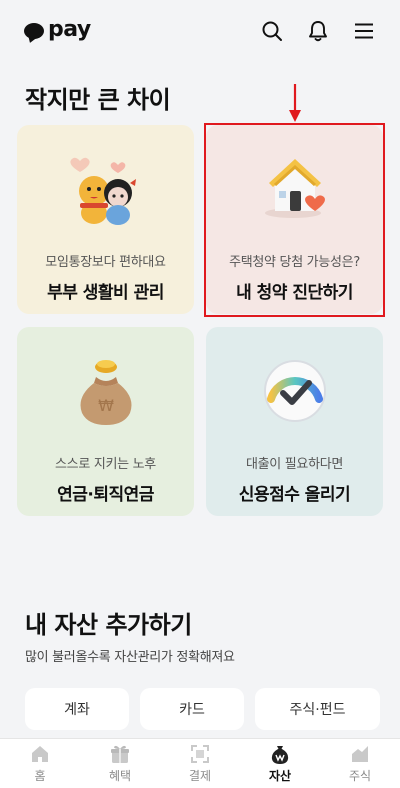  What do you see at coordinates (130, 657) in the screenshot?
I see `add-assets-subtitle: 많이 불러올수록 자산관리가 정확해져요` at bounding box center [130, 657].